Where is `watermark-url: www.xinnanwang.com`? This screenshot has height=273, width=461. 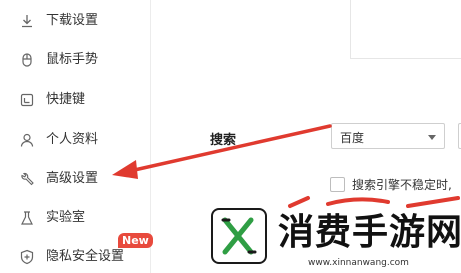
watermark-url: www.xinnanwang.com is located at coordinates (358, 263).